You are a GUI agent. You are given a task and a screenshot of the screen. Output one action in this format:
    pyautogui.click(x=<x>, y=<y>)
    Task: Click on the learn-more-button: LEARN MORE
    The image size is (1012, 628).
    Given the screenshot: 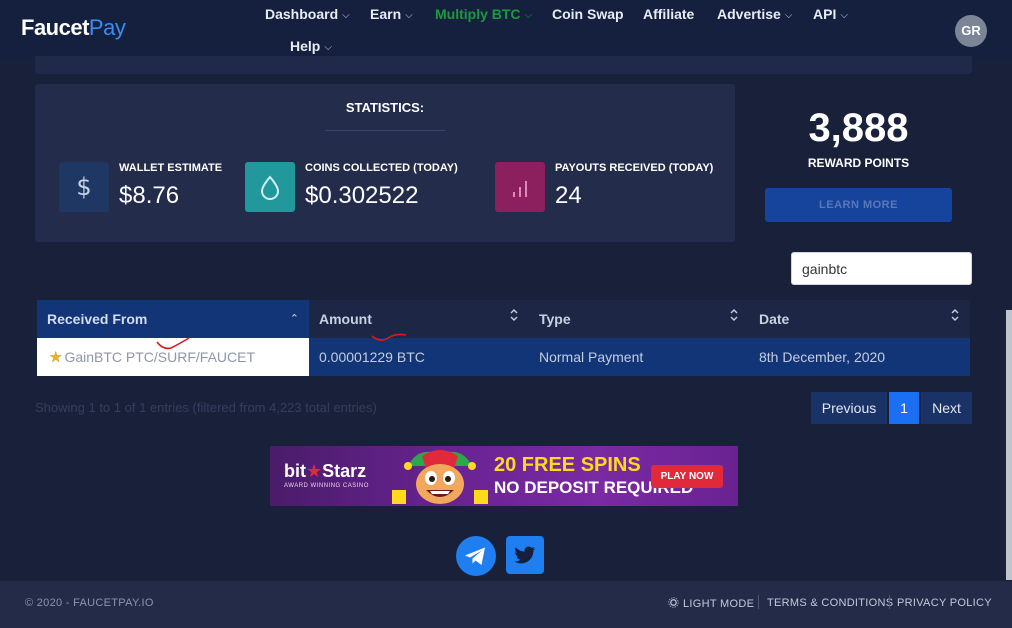 What is the action you would take?
    pyautogui.click(x=858, y=205)
    